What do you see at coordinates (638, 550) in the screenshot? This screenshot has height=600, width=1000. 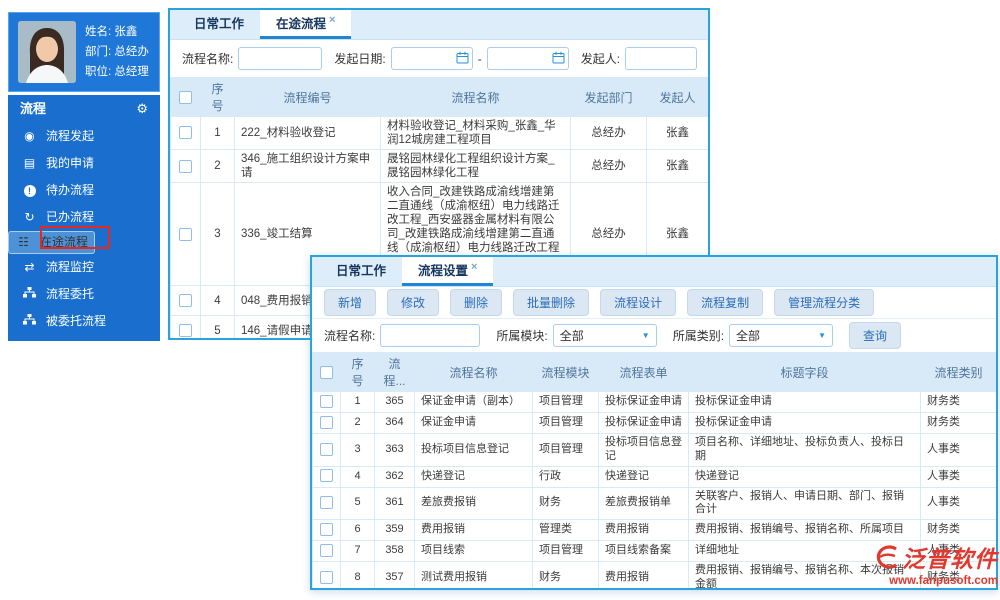 I see `table-cell: 项目线索备案` at bounding box center [638, 550].